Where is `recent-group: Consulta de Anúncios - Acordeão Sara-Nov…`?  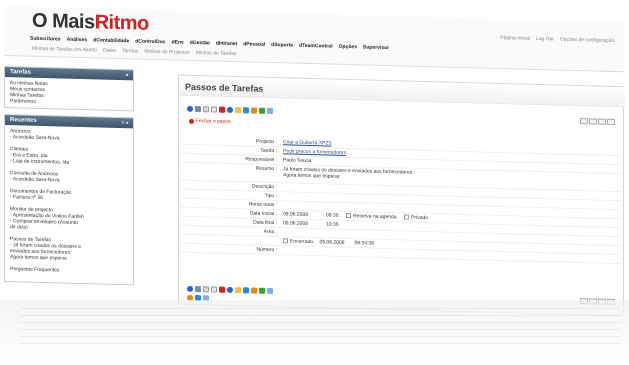 recent-group: Consulta de Anúncios - Acordeão Sara-Nov… is located at coordinates (69, 177).